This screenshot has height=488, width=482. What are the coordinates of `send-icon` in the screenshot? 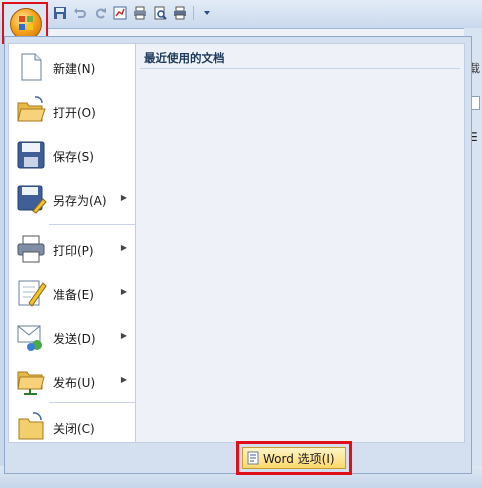 It's located at (29, 338).